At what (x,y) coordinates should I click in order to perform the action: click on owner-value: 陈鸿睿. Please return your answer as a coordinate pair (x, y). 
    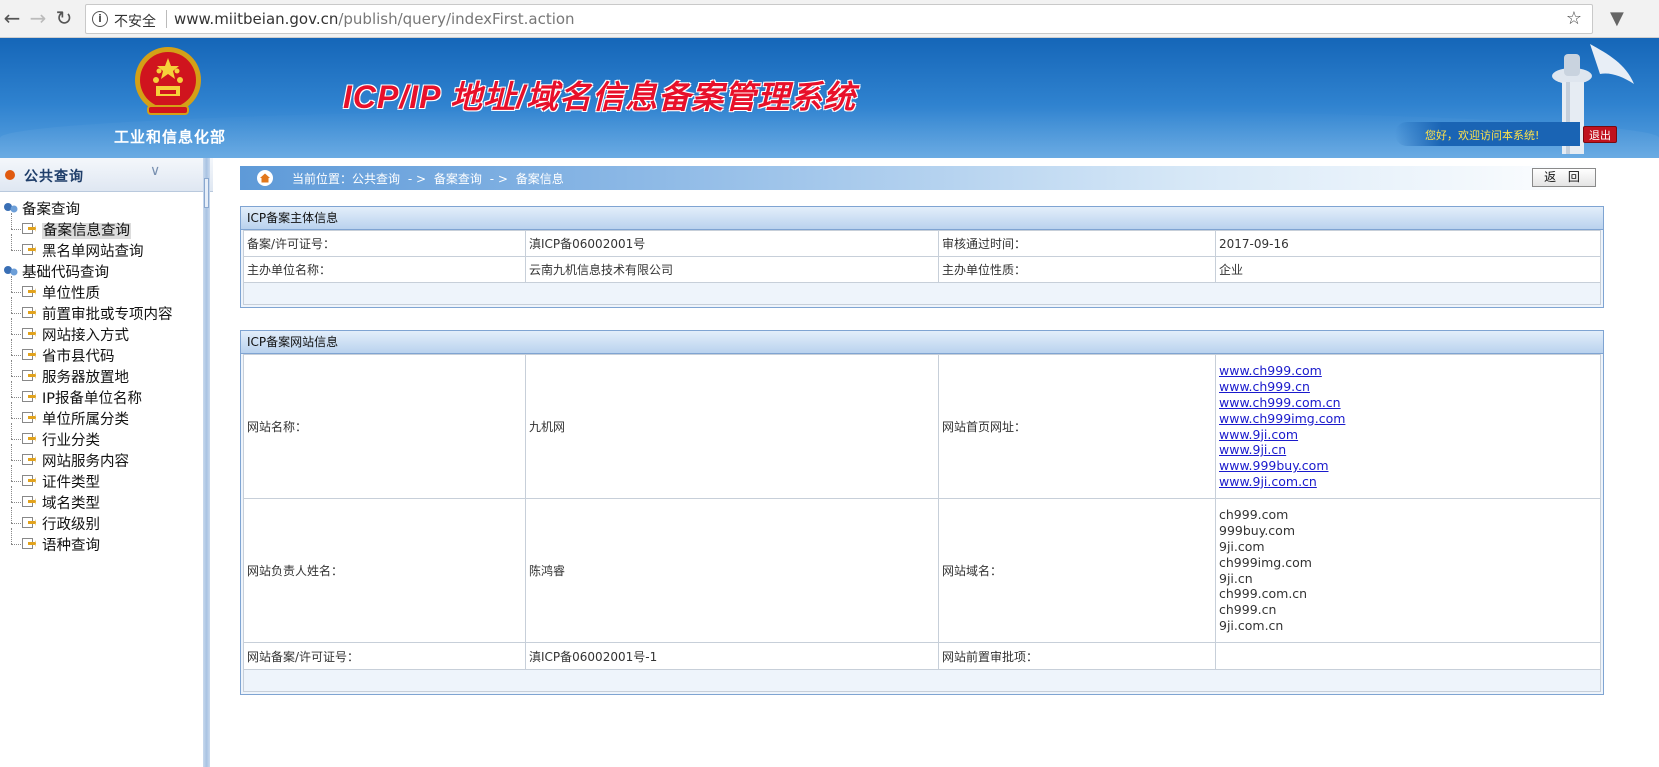
    Looking at the image, I should click on (732, 570).